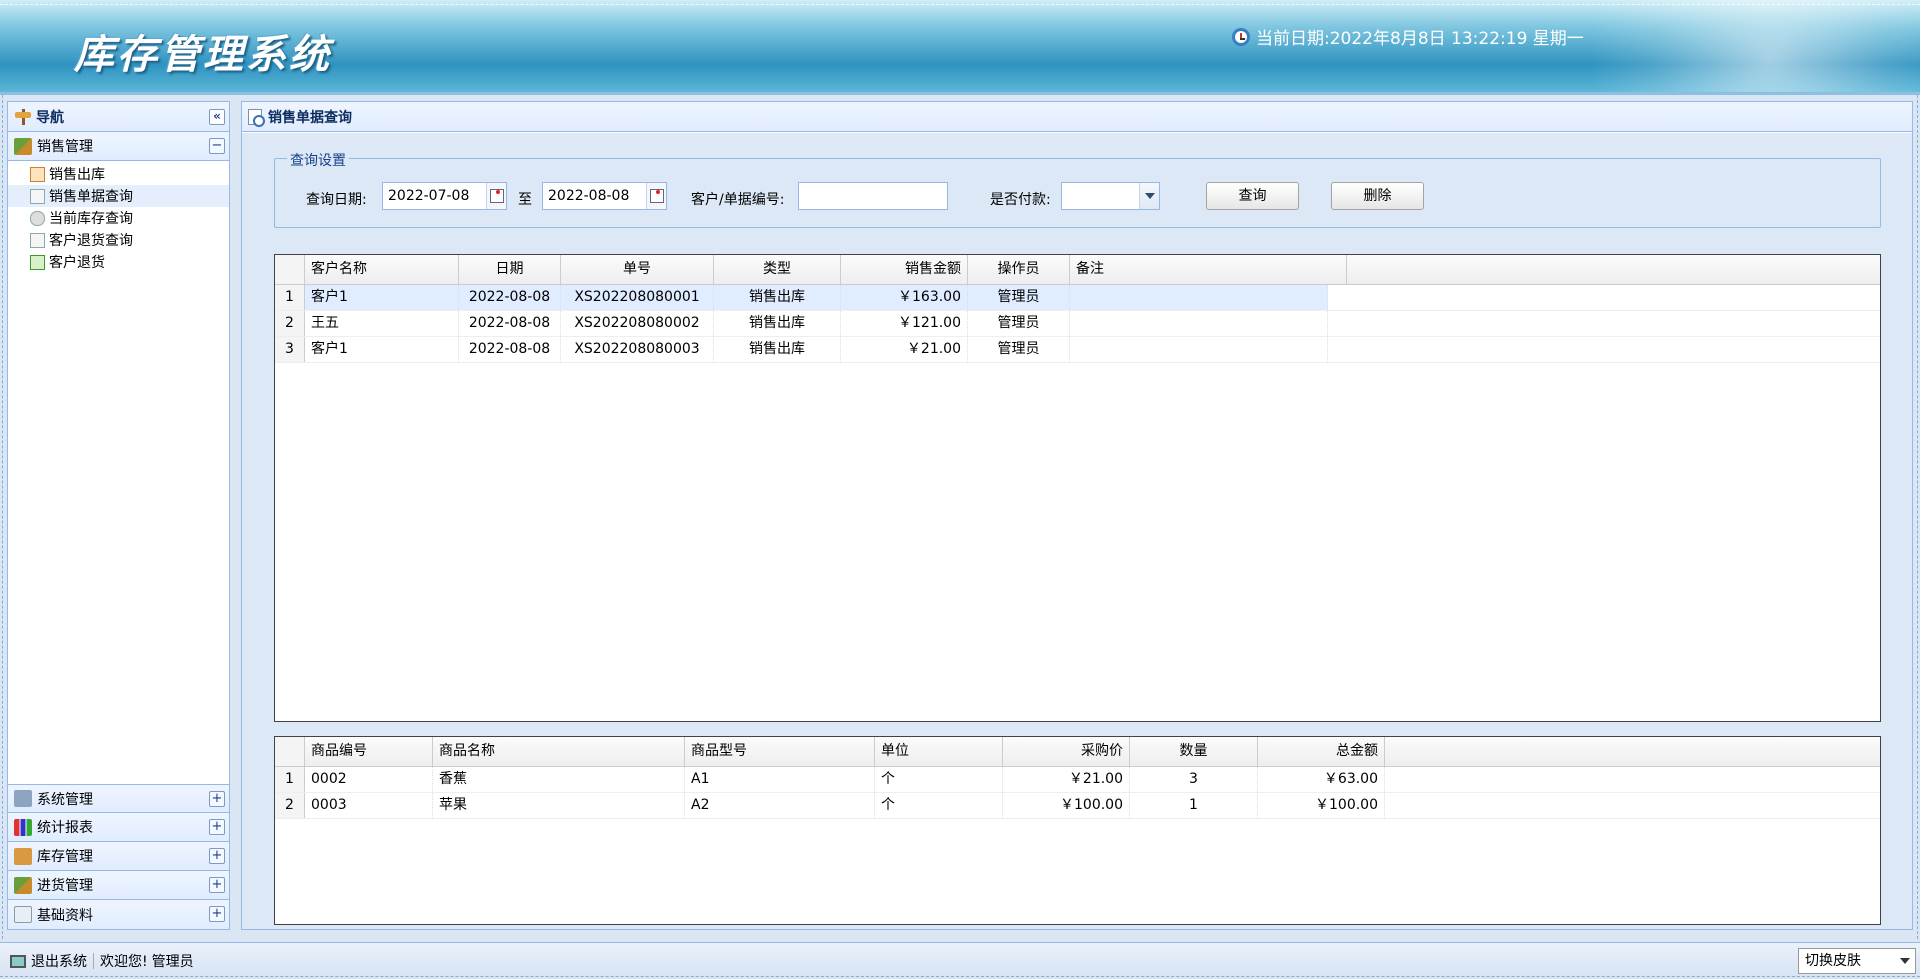 The height and width of the screenshot is (979, 1920). What do you see at coordinates (1408, 36) in the screenshot?
I see `current-date: 当前日期: 2022年8月8日 13:22:19 星期一` at bounding box center [1408, 36].